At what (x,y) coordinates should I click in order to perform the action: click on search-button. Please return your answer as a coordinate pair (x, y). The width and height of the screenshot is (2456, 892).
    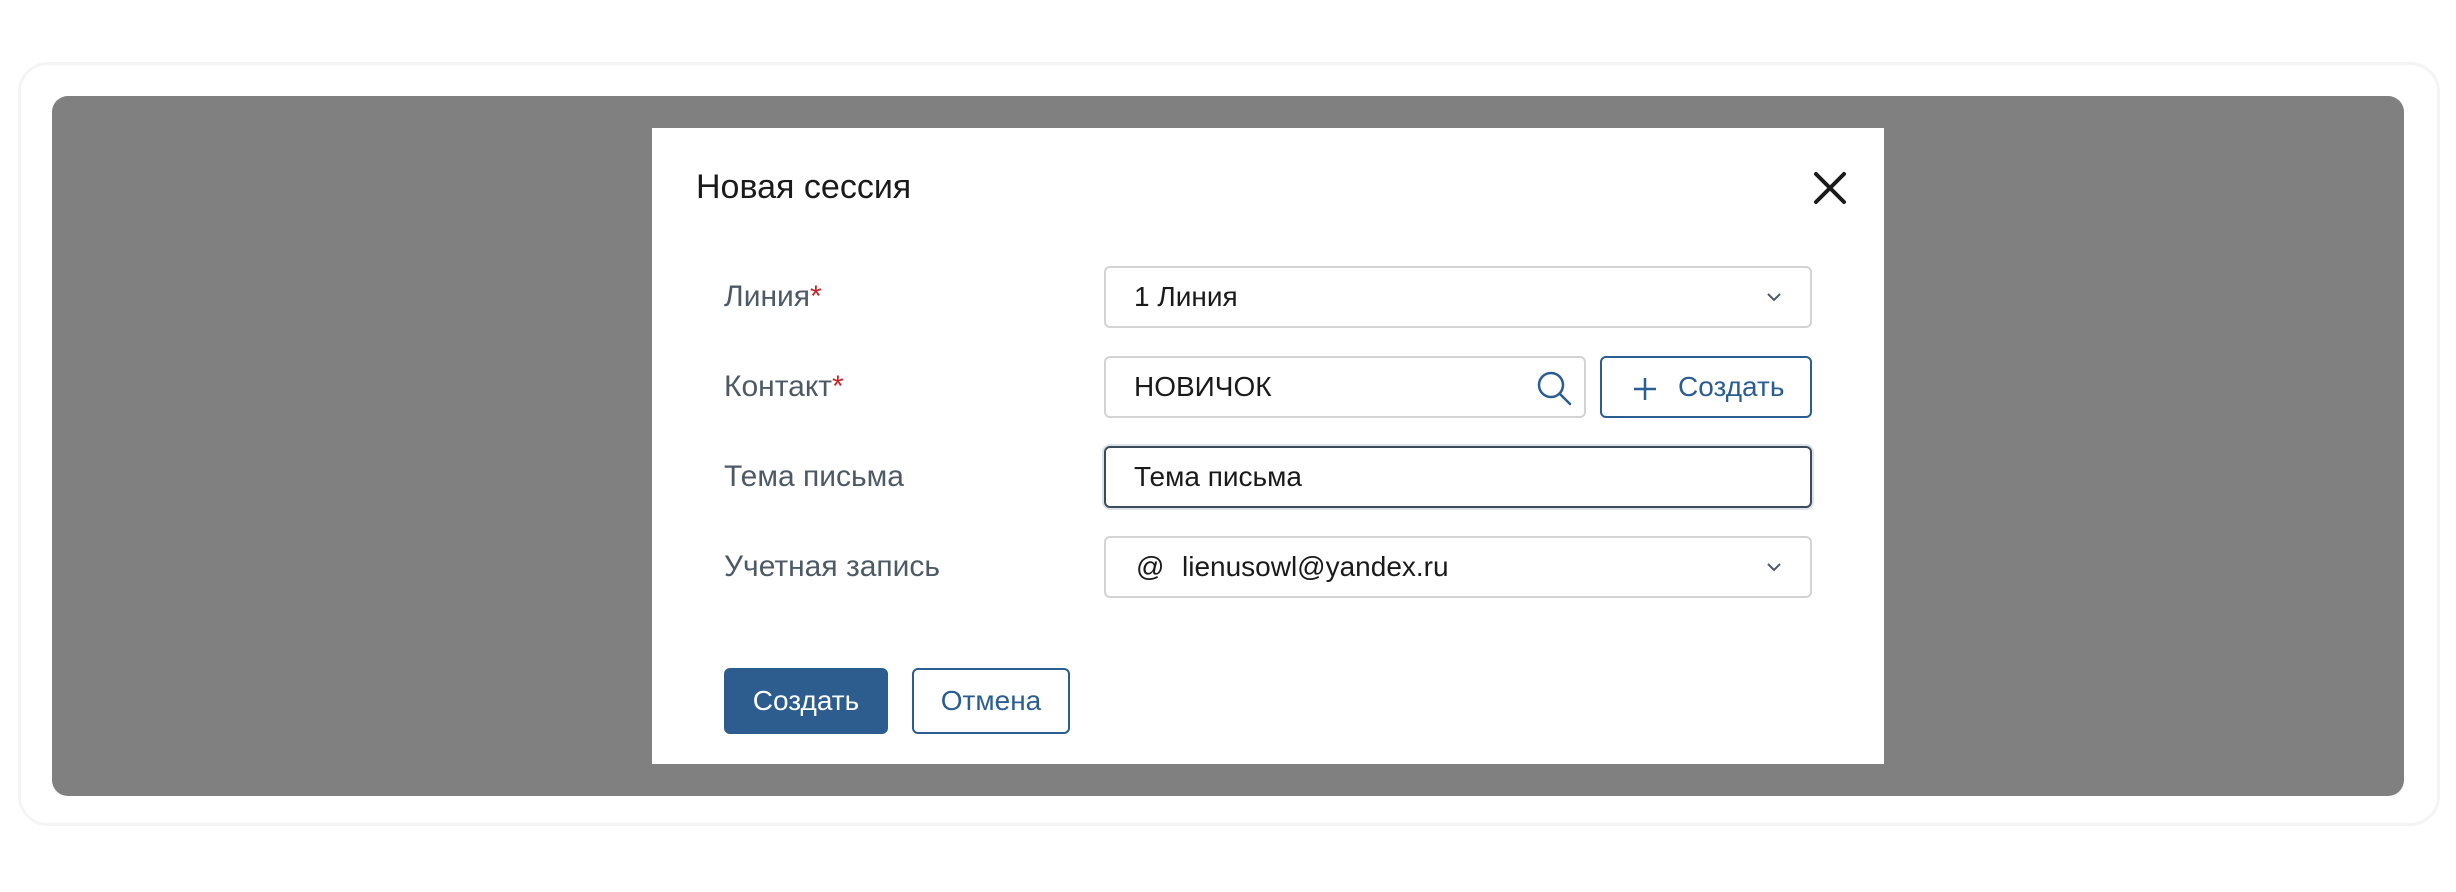
    Looking at the image, I should click on (1554, 388).